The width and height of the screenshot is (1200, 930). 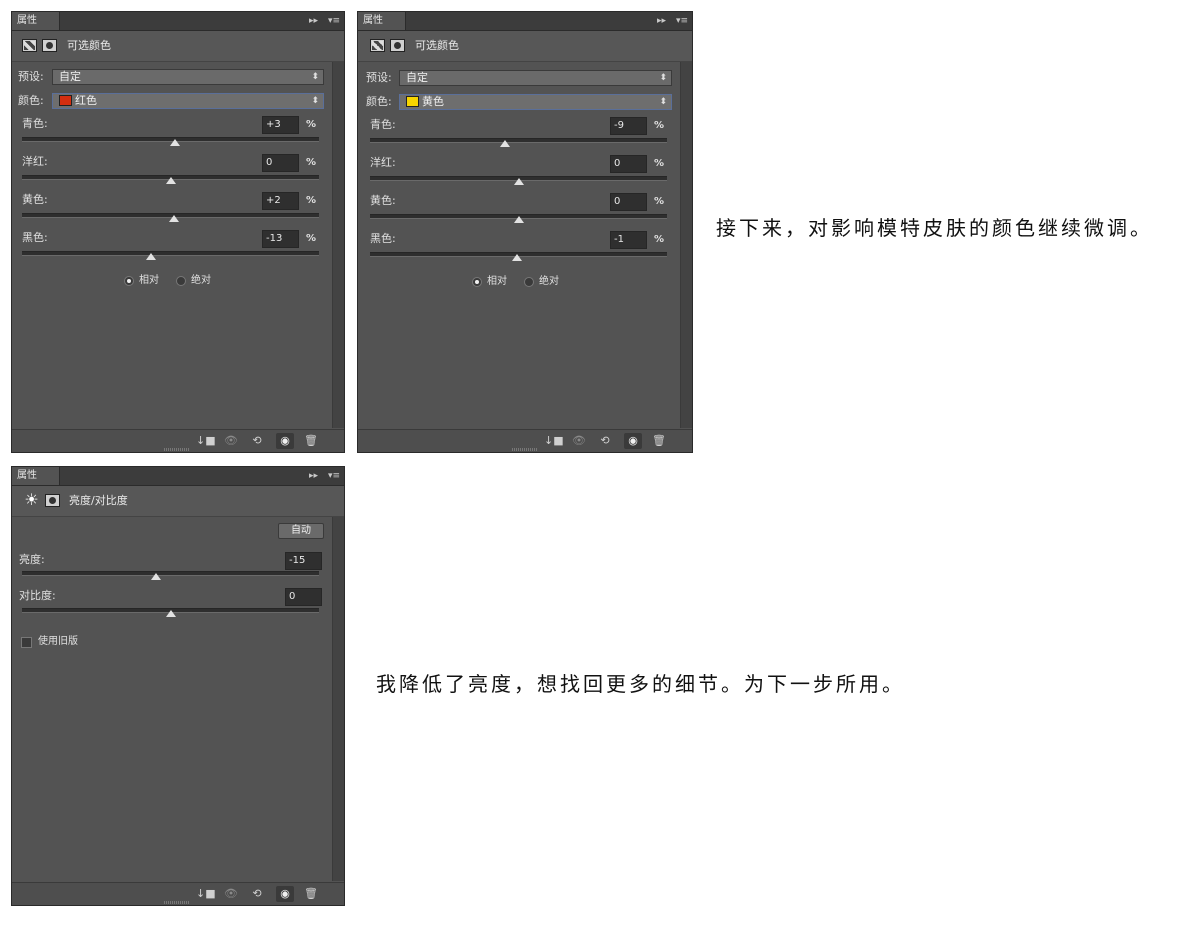 What do you see at coordinates (628, 126) in the screenshot?
I see `cyan-input: -9` at bounding box center [628, 126].